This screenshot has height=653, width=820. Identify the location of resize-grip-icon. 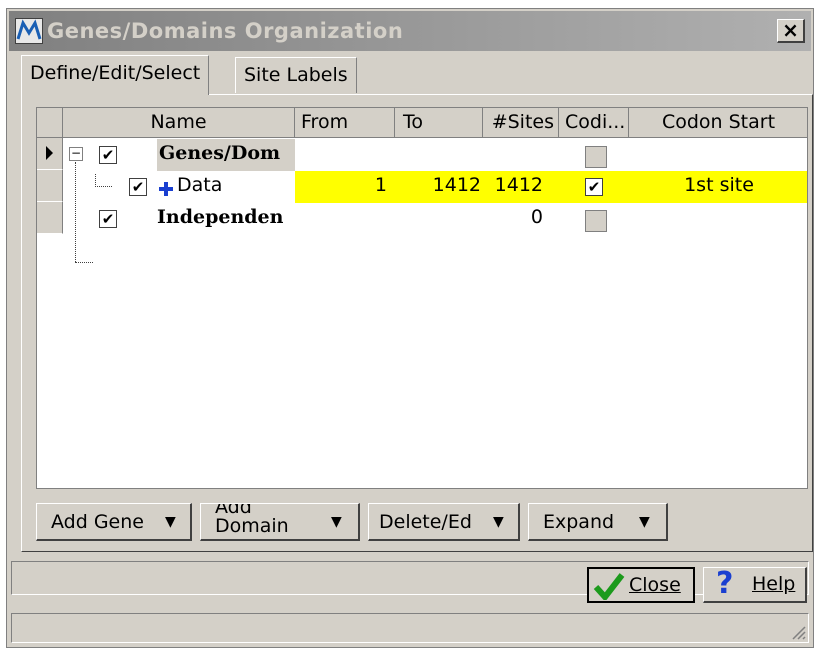
(797, 631).